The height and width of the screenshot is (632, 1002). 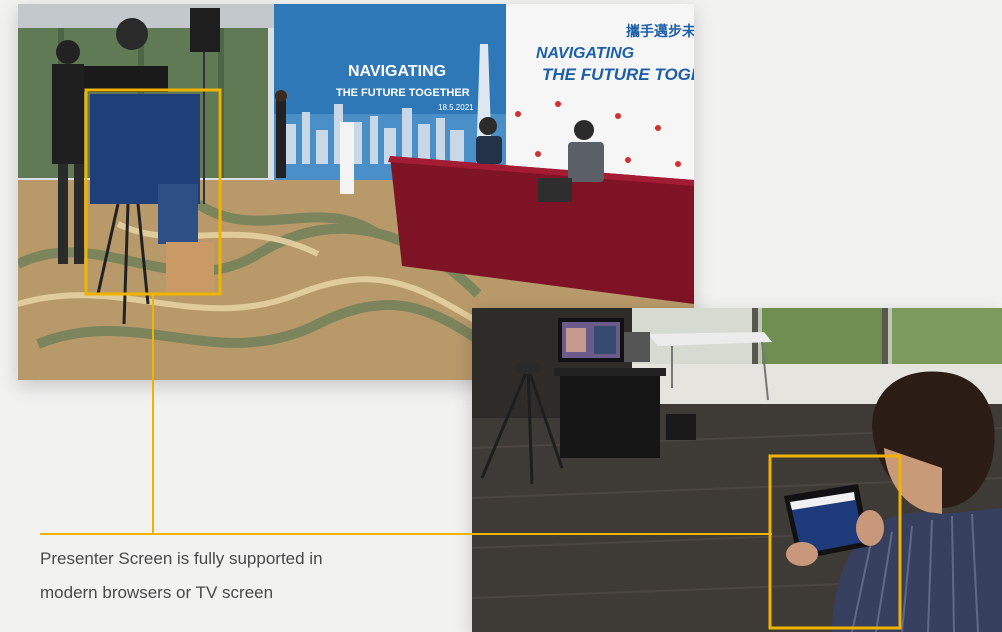 What do you see at coordinates (403, 93) in the screenshot?
I see `backdrop-title-left-line2: THE FUTURE TOGETHER` at bounding box center [403, 93].